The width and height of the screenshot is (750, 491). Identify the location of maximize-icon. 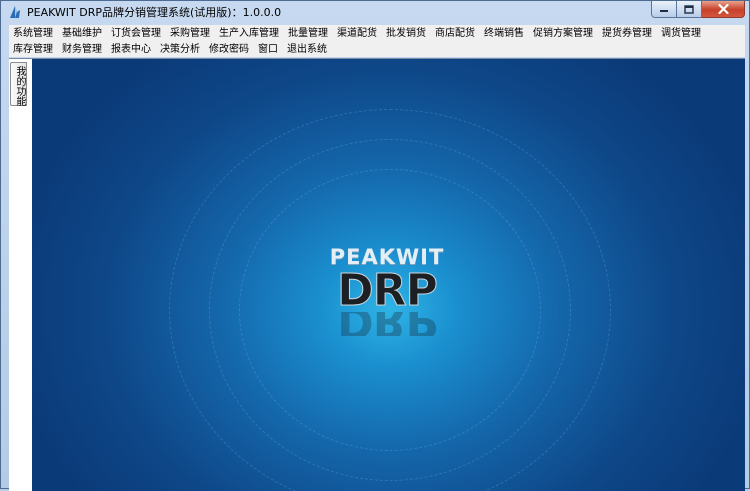
(689, 9).